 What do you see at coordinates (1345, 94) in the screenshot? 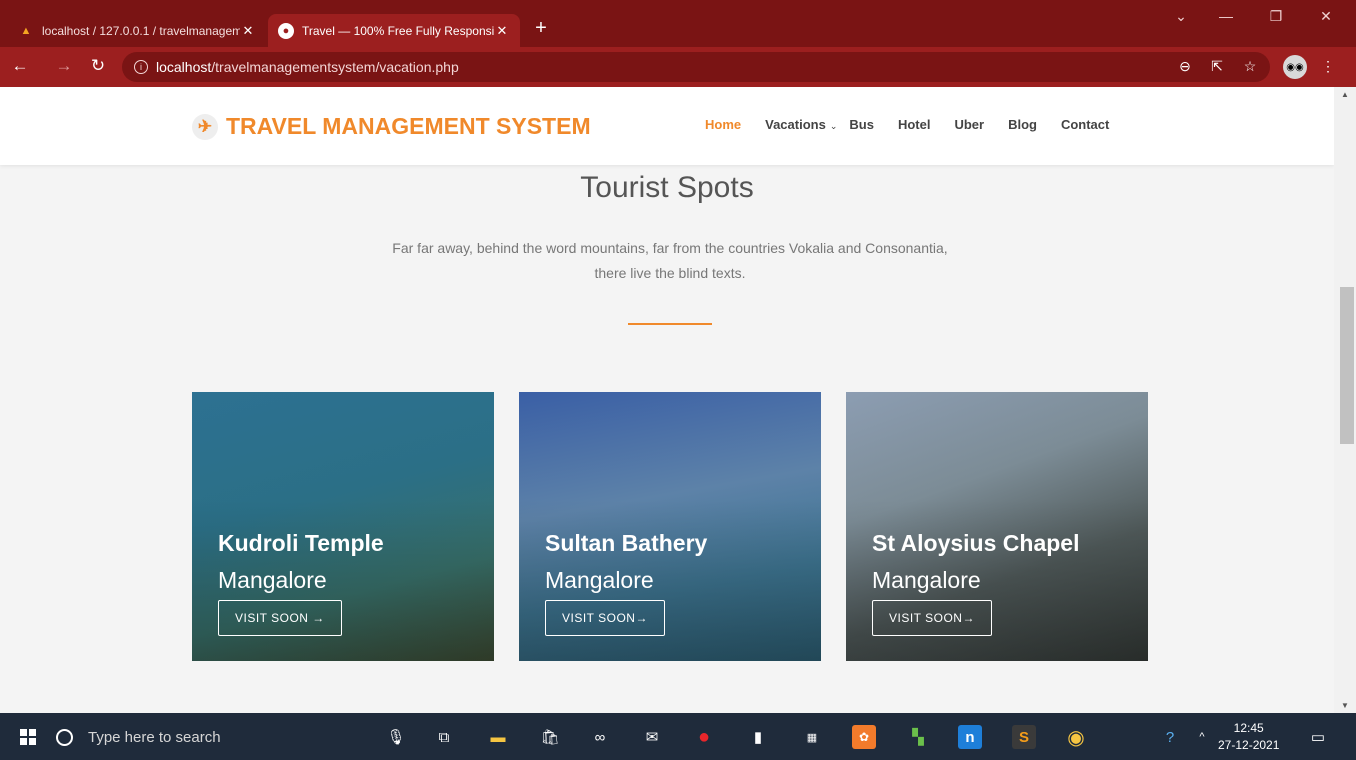
I see `scroll-up-icon: ▲` at bounding box center [1345, 94].